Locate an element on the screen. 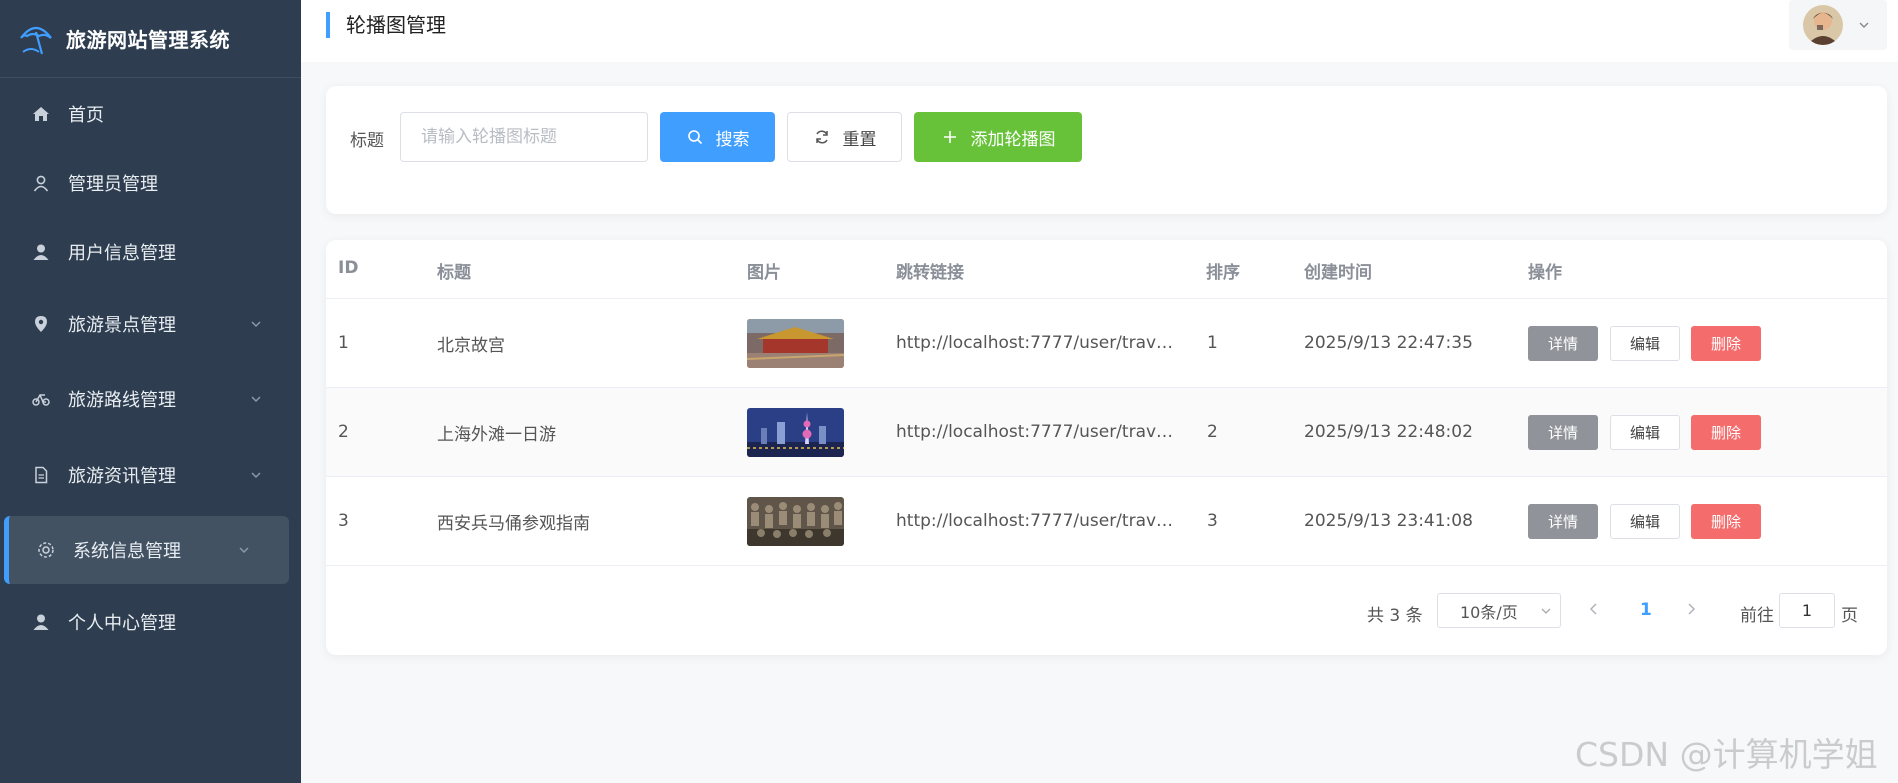 The height and width of the screenshot is (783, 1898). document-icon is located at coordinates (41, 475).